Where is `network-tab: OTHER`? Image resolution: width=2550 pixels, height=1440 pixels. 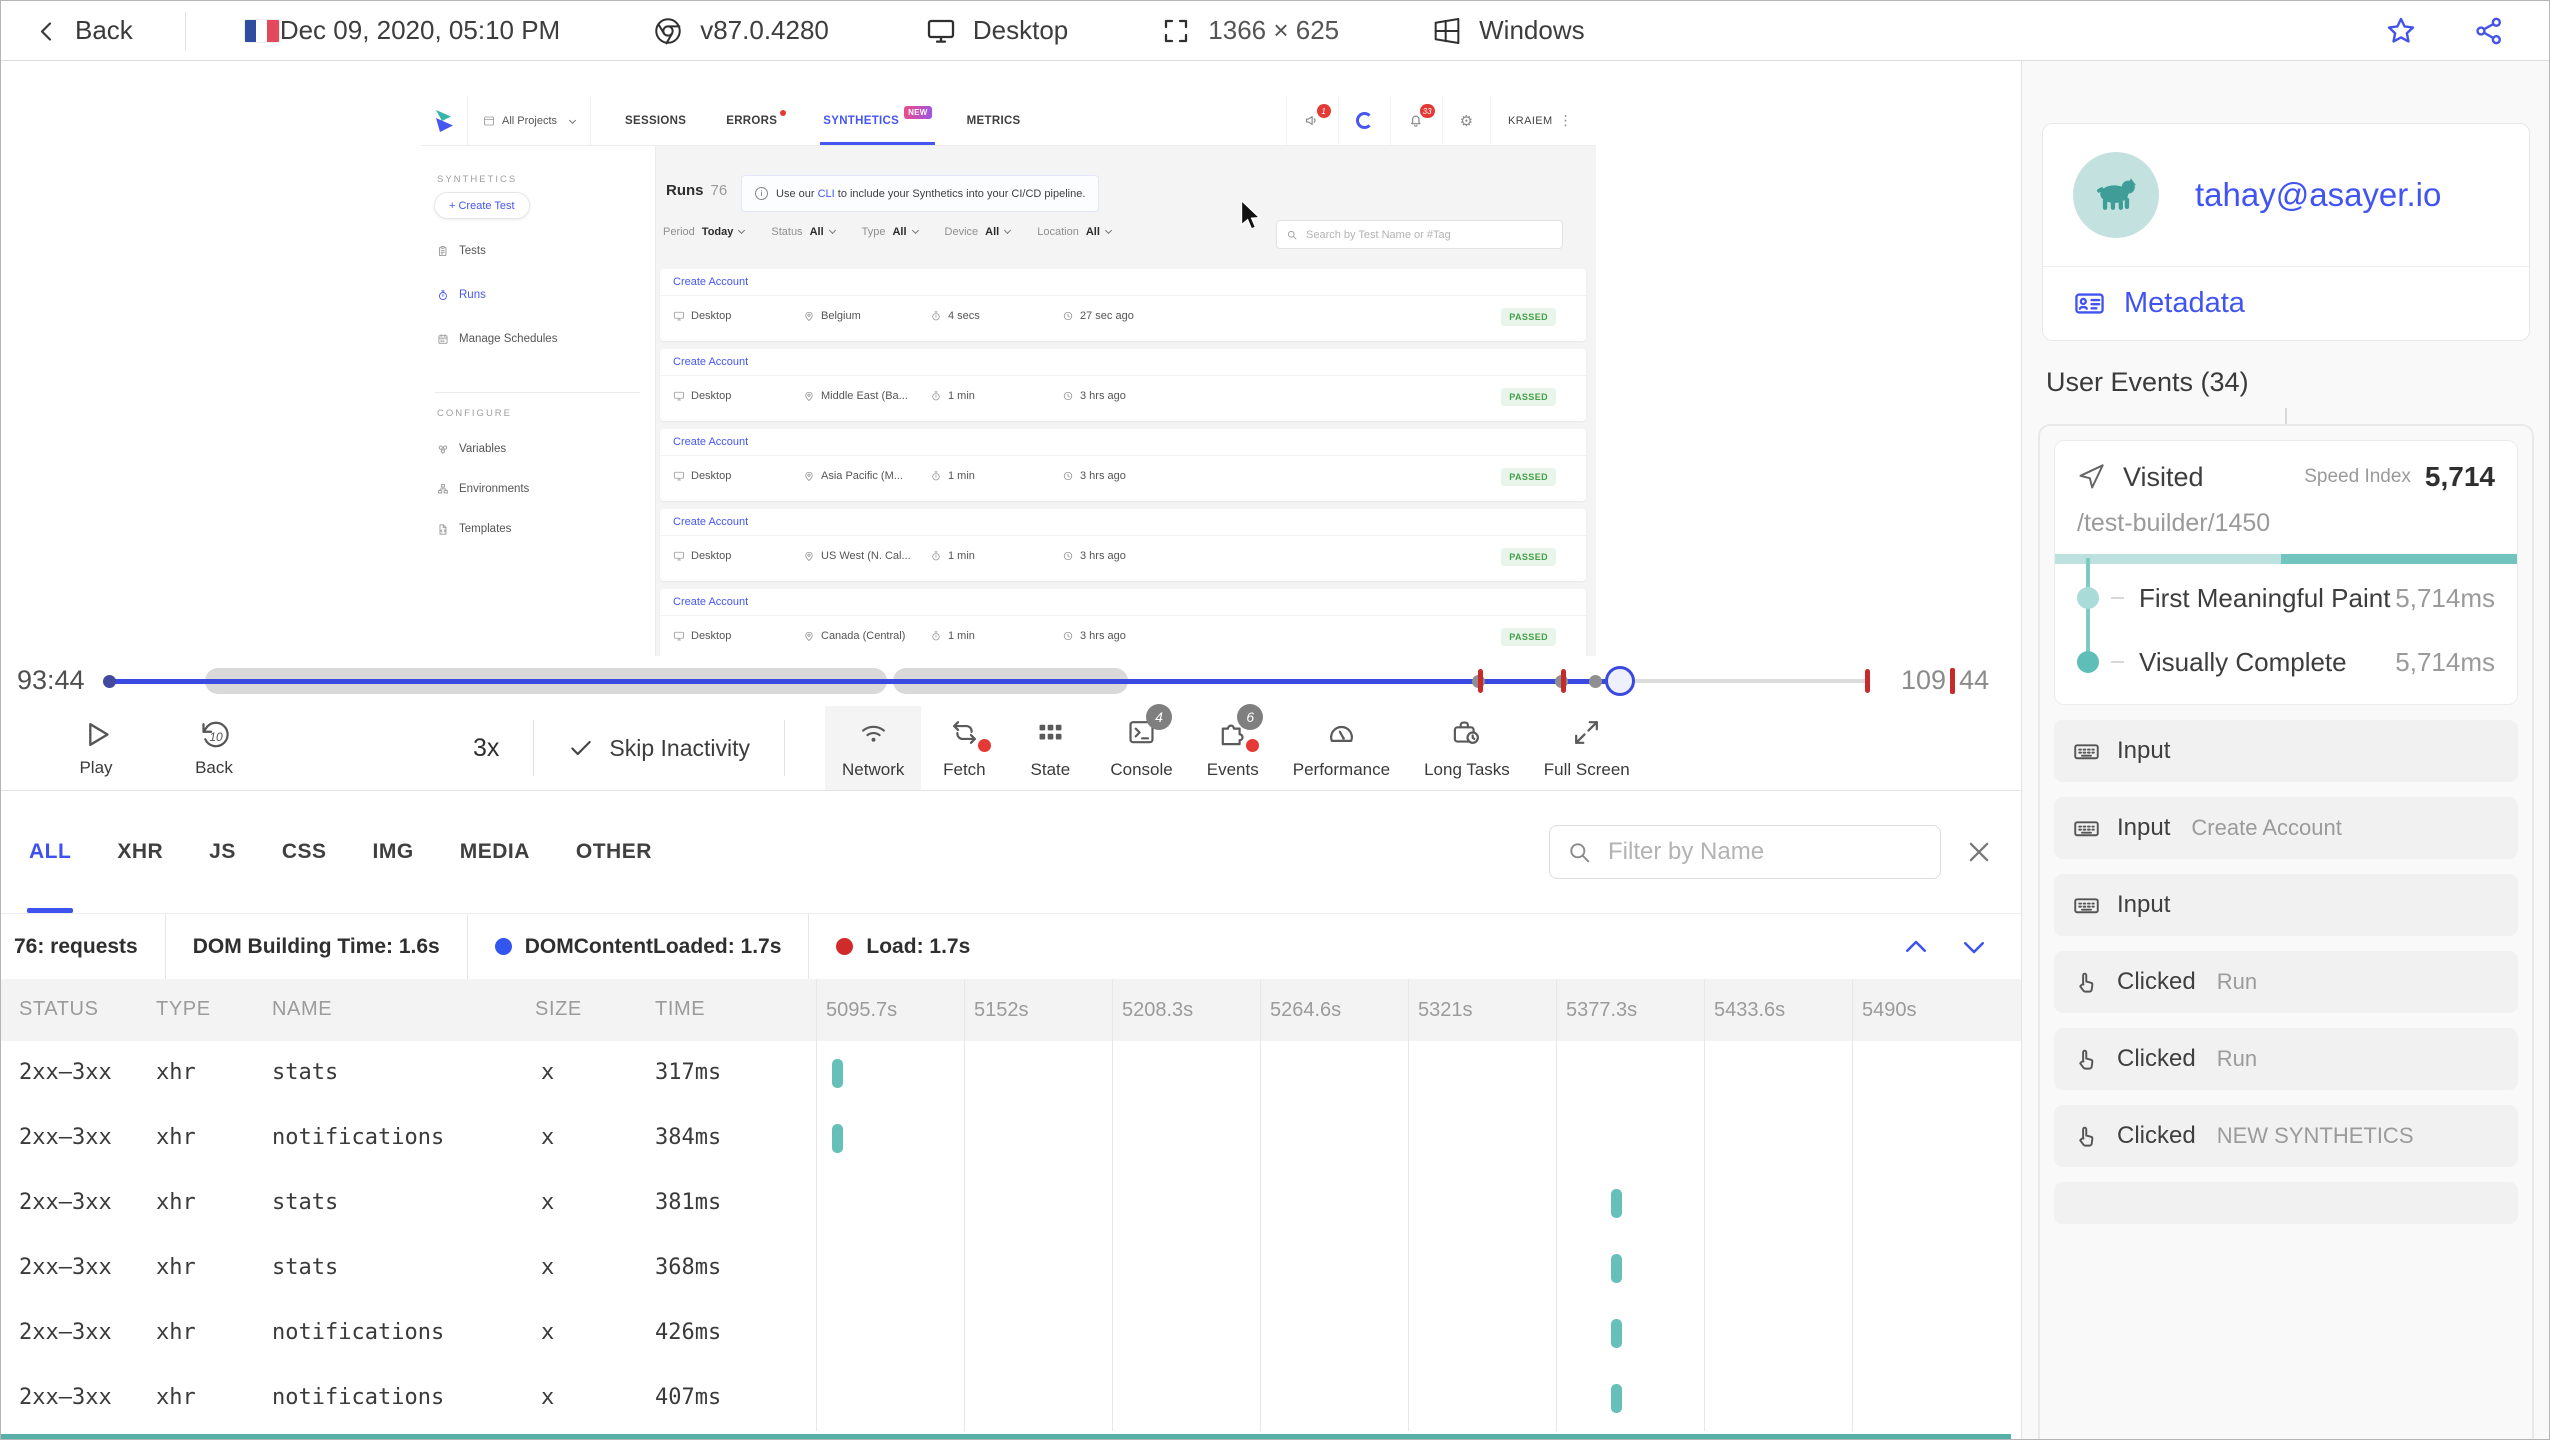
network-tab: OTHER is located at coordinates (614, 852).